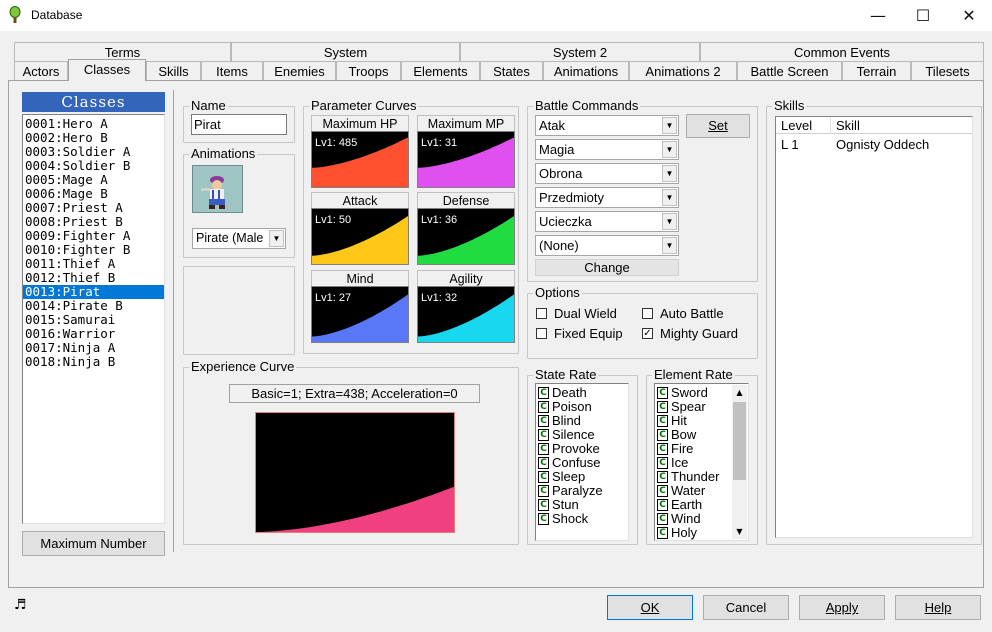  What do you see at coordinates (684, 434) in the screenshot?
I see `rate-name: Bow` at bounding box center [684, 434].